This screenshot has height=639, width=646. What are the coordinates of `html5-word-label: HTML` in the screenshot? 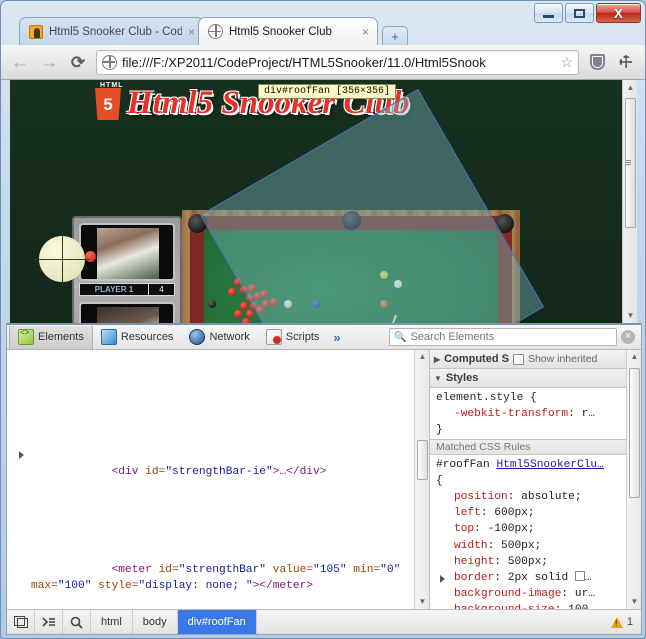 It's located at (112, 85).